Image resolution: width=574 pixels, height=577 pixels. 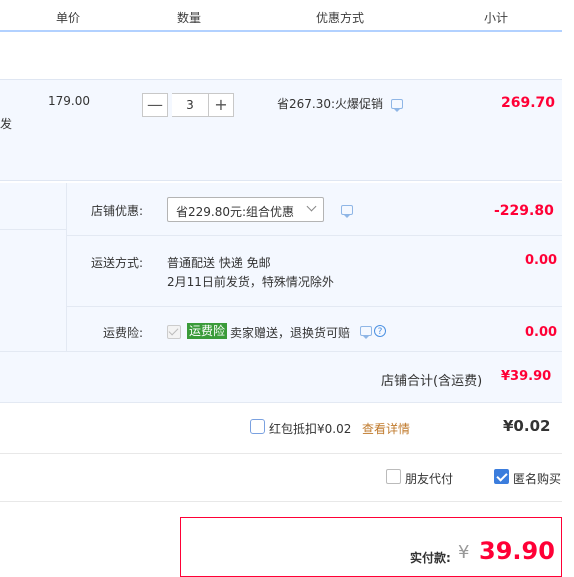 I want to click on col-promo-header: 优惠方式, so click(x=340, y=18).